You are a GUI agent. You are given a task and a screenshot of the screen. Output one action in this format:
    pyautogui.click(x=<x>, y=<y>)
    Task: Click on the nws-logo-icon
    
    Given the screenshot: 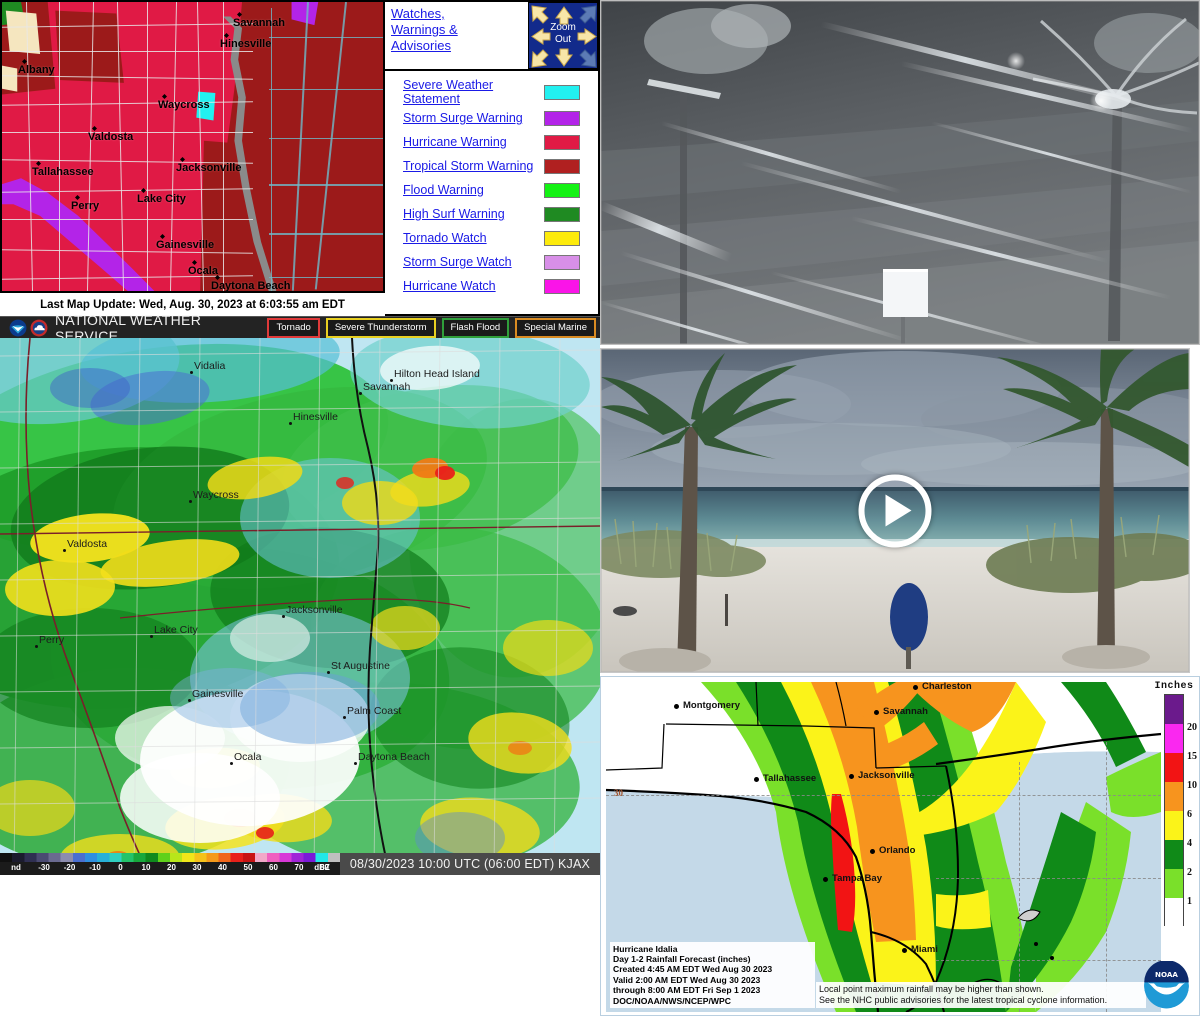 What is the action you would take?
    pyautogui.click(x=39, y=327)
    